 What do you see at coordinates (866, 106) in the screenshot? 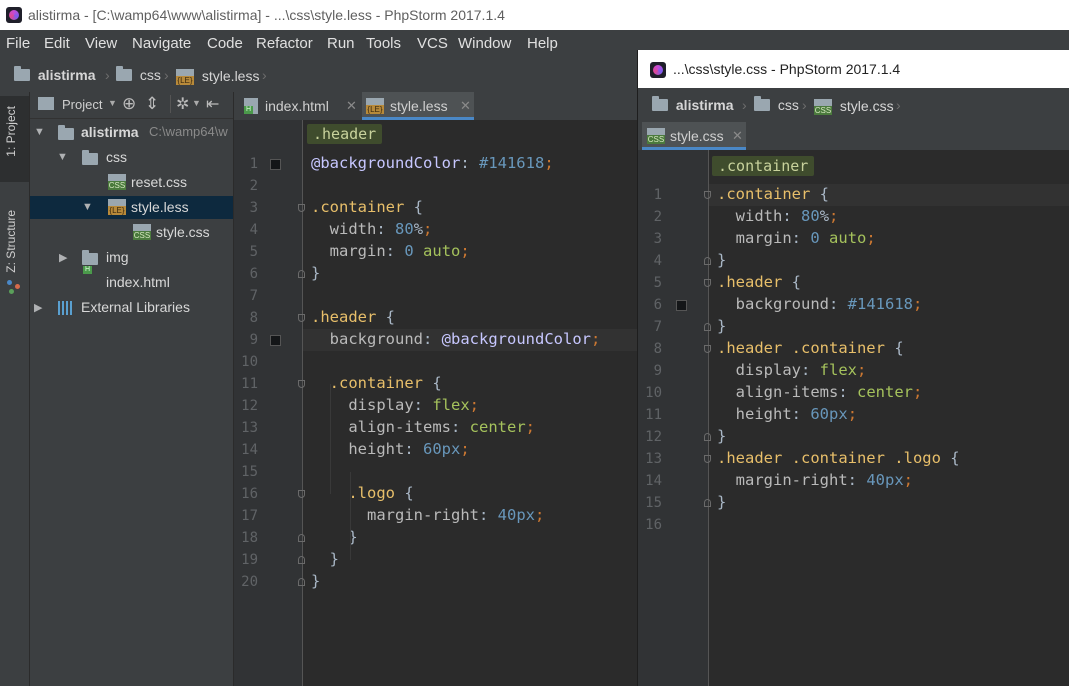
I see `nav-crumb-file-label: style.css` at bounding box center [866, 106].